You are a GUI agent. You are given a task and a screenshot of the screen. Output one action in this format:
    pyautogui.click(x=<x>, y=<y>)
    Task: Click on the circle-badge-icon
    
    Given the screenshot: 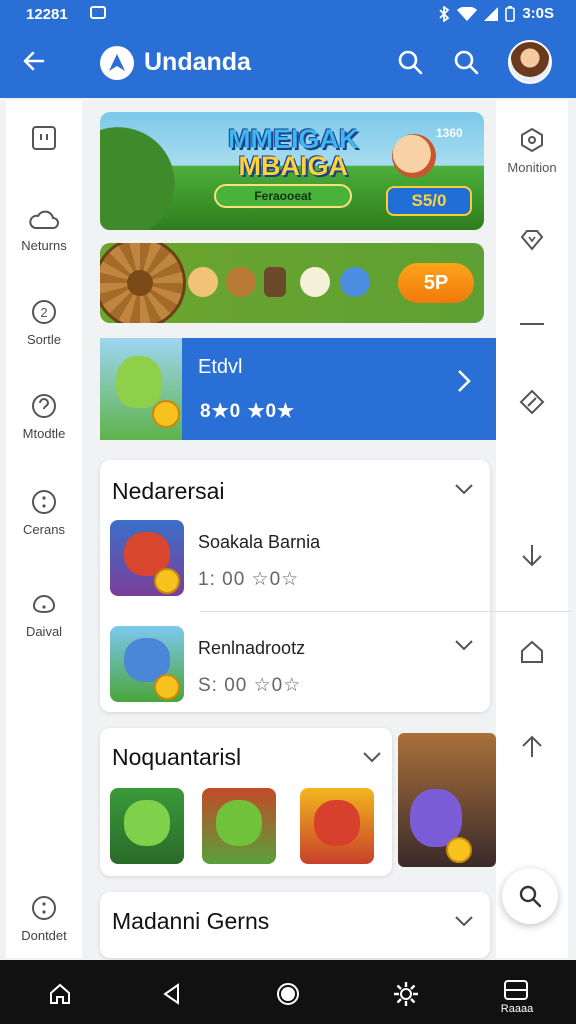 What is the action you would take?
    pyautogui.click(x=44, y=406)
    